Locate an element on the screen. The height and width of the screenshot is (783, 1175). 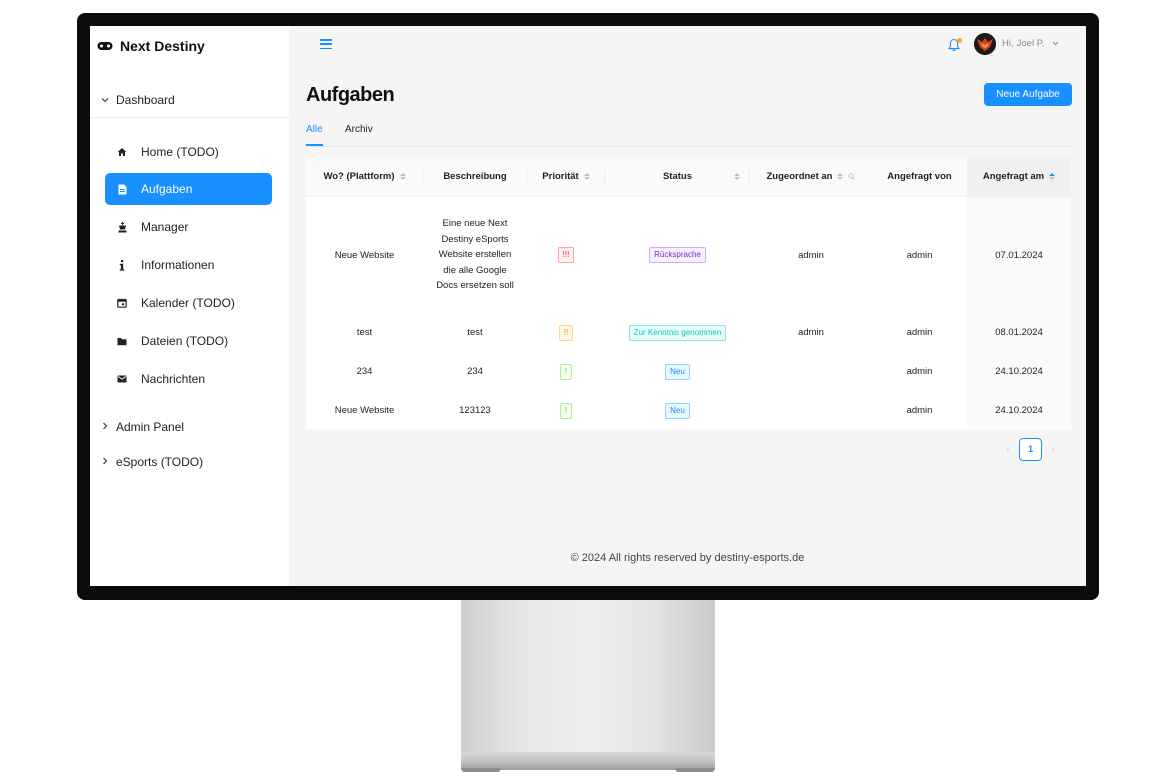
sidebar-item-kalender: Kalender (TODO) is located at coordinates (188, 303).